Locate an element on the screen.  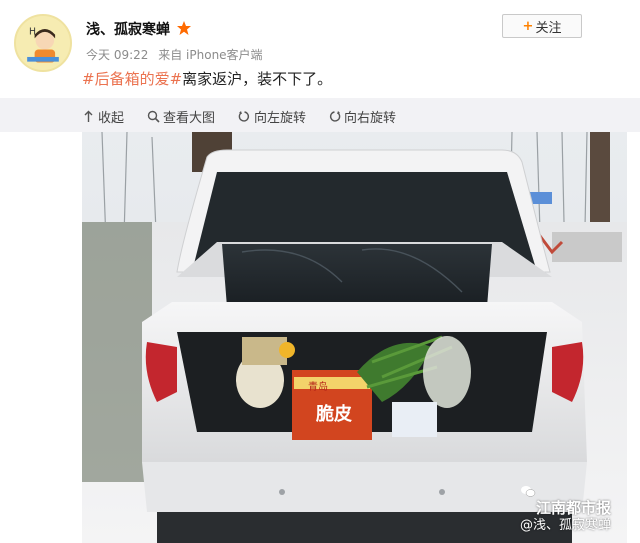
rotate-left-button: 向左旋转 is located at coordinates (272, 116).